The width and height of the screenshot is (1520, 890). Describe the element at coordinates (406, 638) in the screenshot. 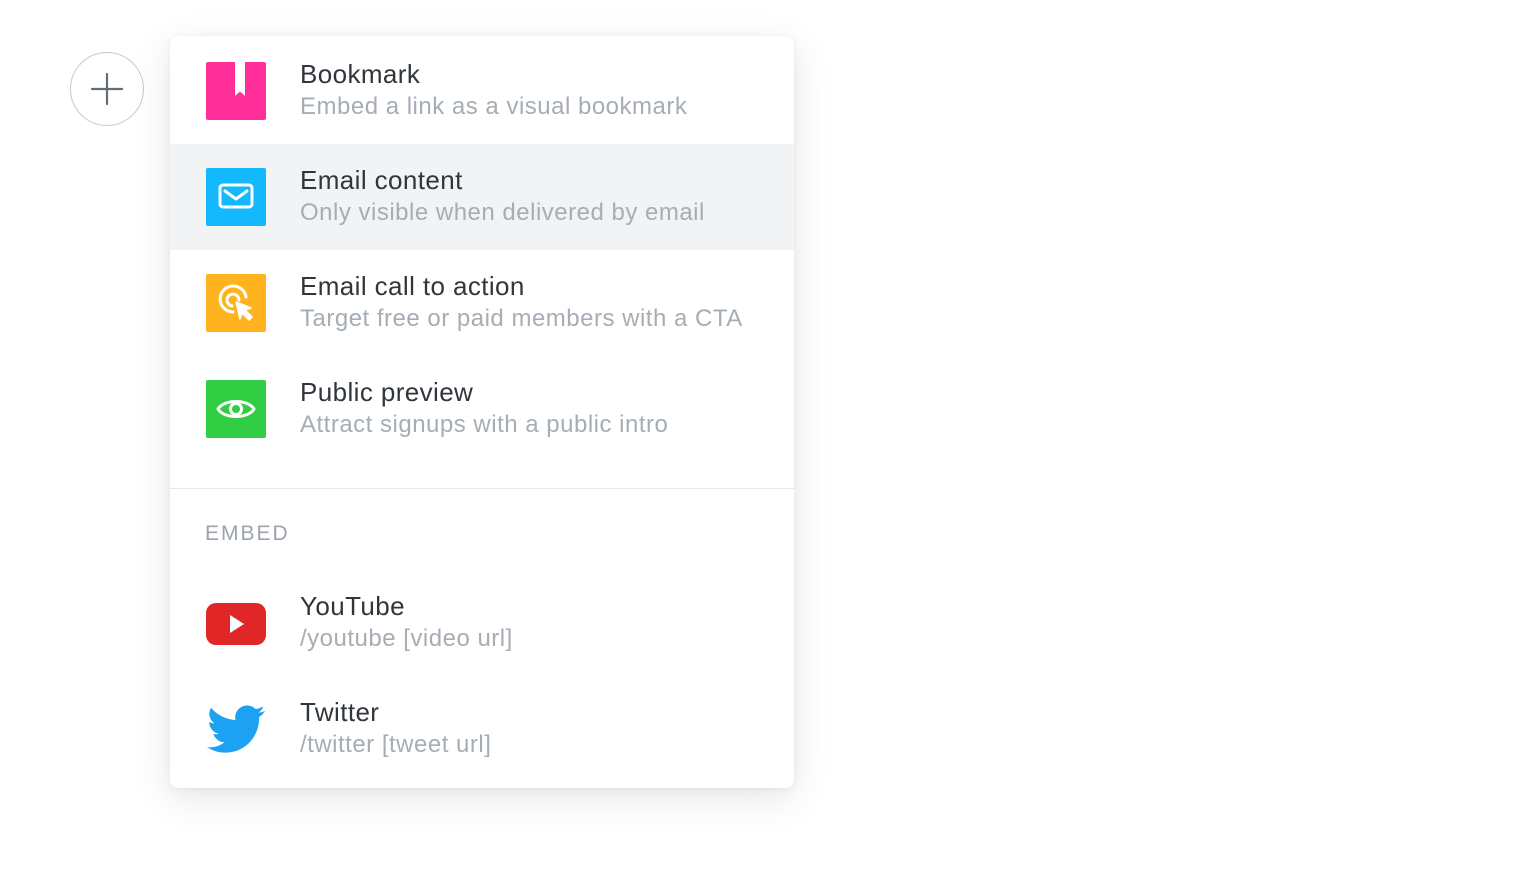

I see `menu-item-description: /youtube [video url]` at that location.